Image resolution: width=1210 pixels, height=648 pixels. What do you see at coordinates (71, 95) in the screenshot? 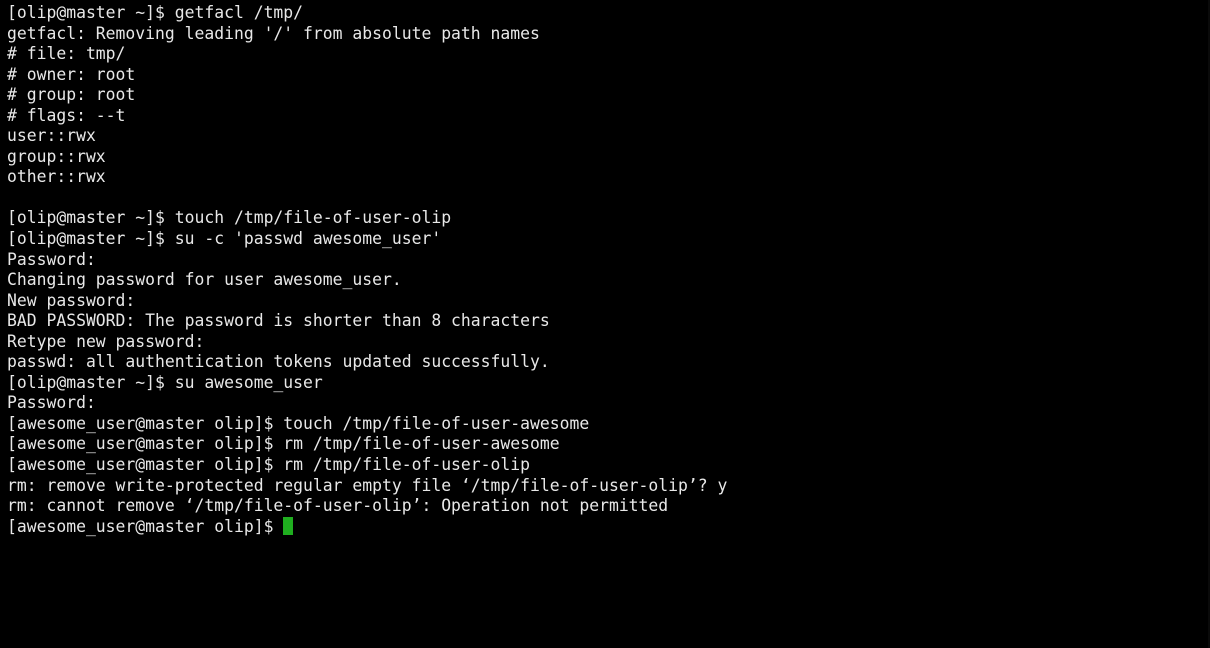
I see `output-line: # group: root` at bounding box center [71, 95].